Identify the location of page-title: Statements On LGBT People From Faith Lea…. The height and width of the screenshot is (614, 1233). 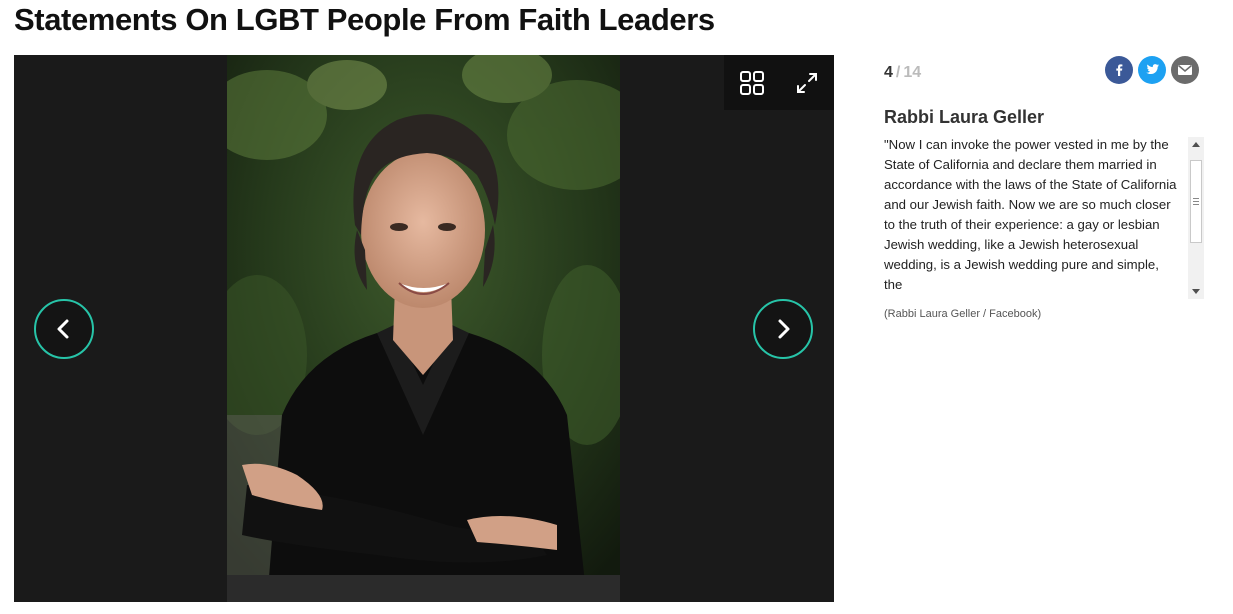
(364, 19).